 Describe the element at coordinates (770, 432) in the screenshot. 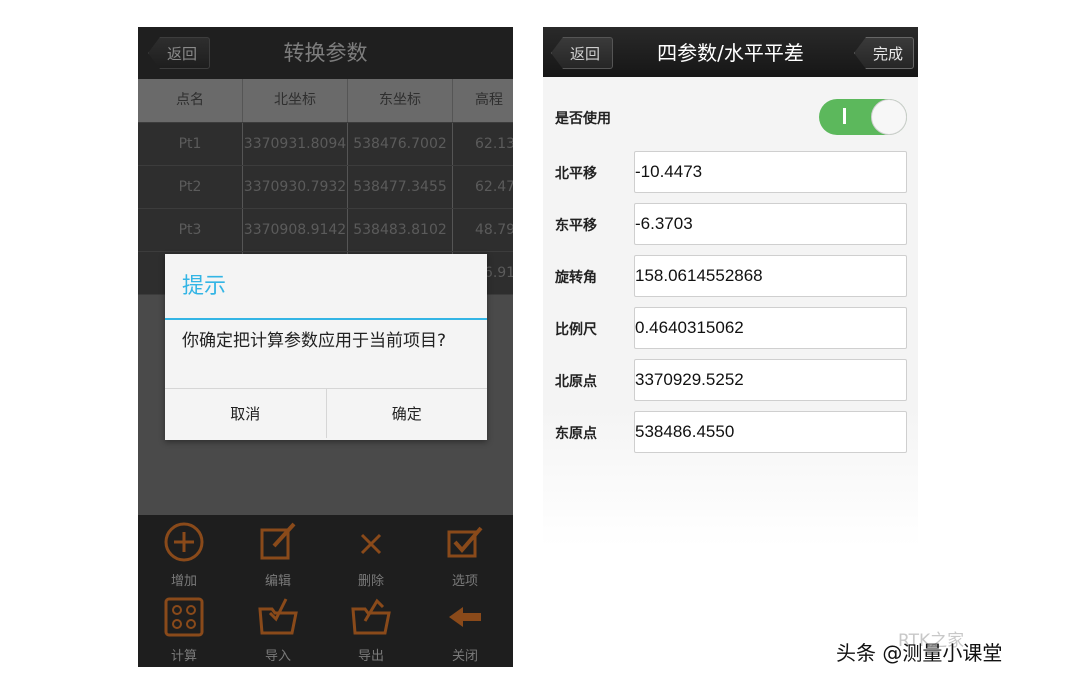

I see `east-origin-input: 538486.4550` at that location.